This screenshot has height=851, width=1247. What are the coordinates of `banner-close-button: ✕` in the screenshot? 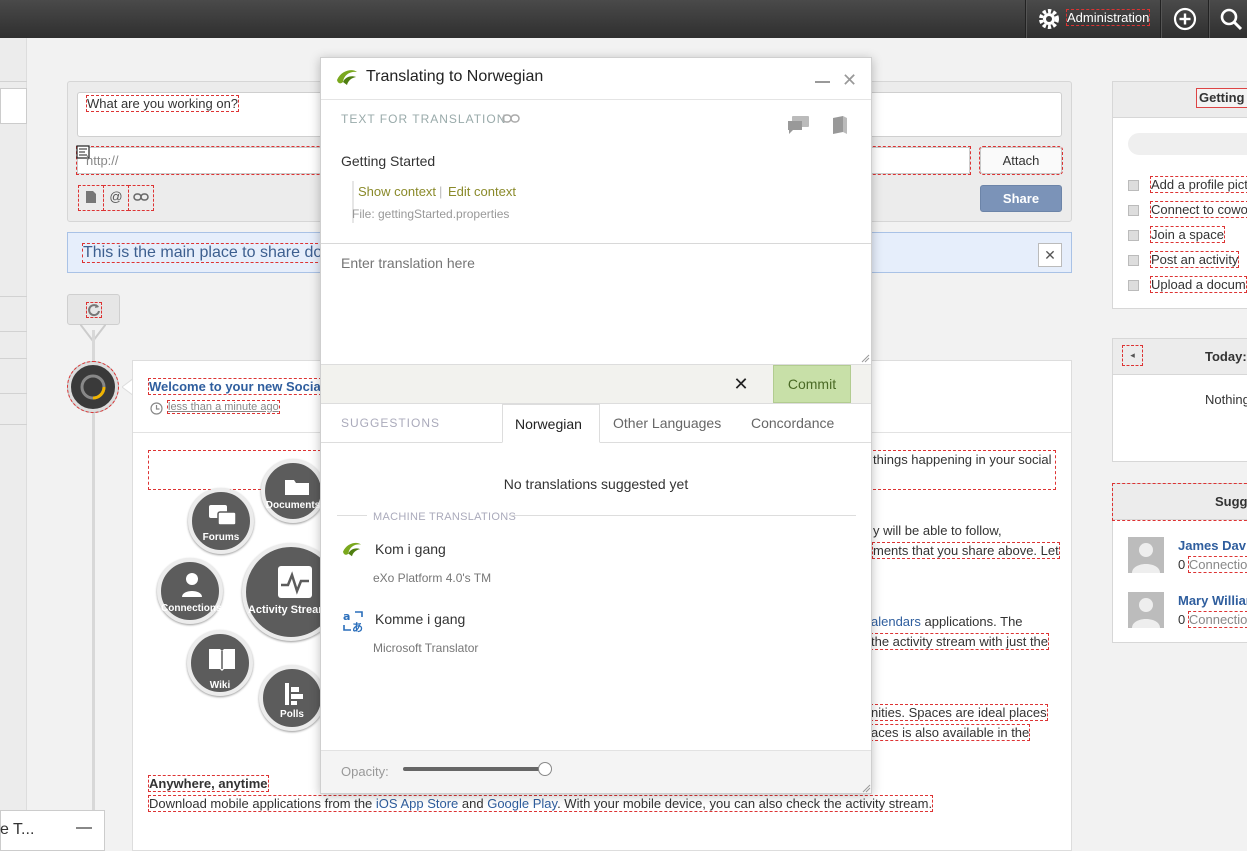 It's located at (1050, 255).